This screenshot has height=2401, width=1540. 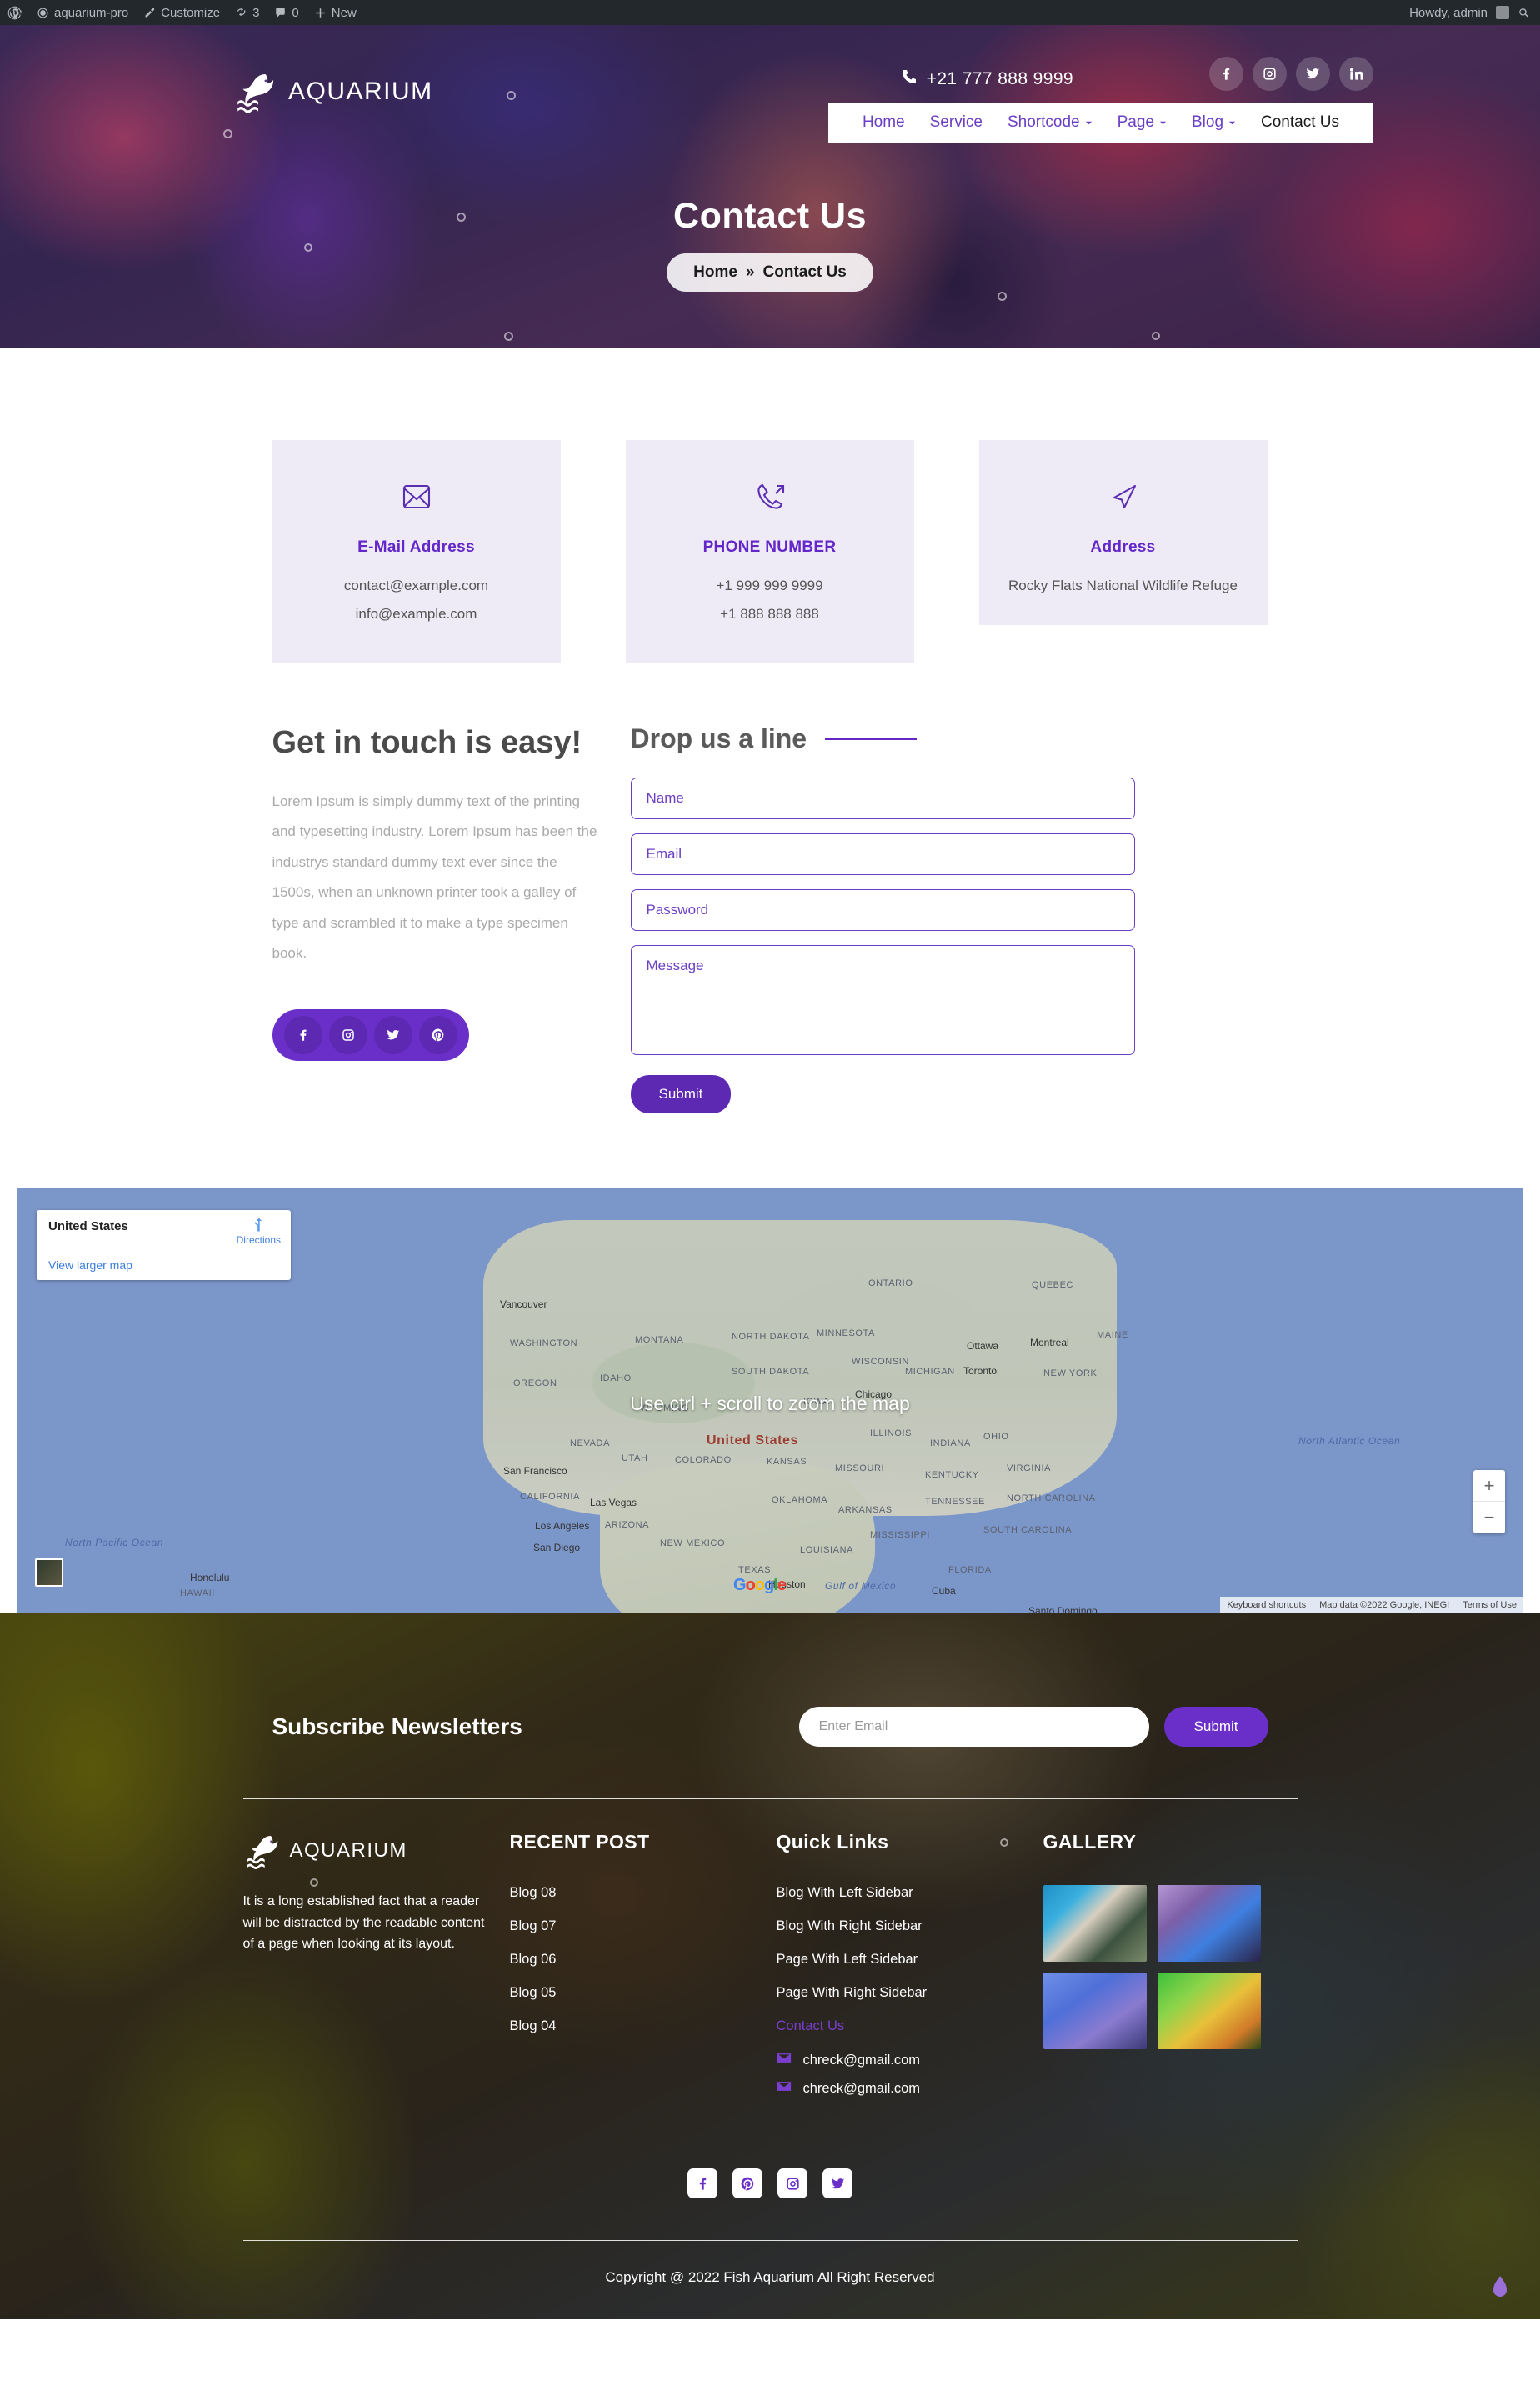 What do you see at coordinates (950, 1443) in the screenshot?
I see `map-label: INDIANA` at bounding box center [950, 1443].